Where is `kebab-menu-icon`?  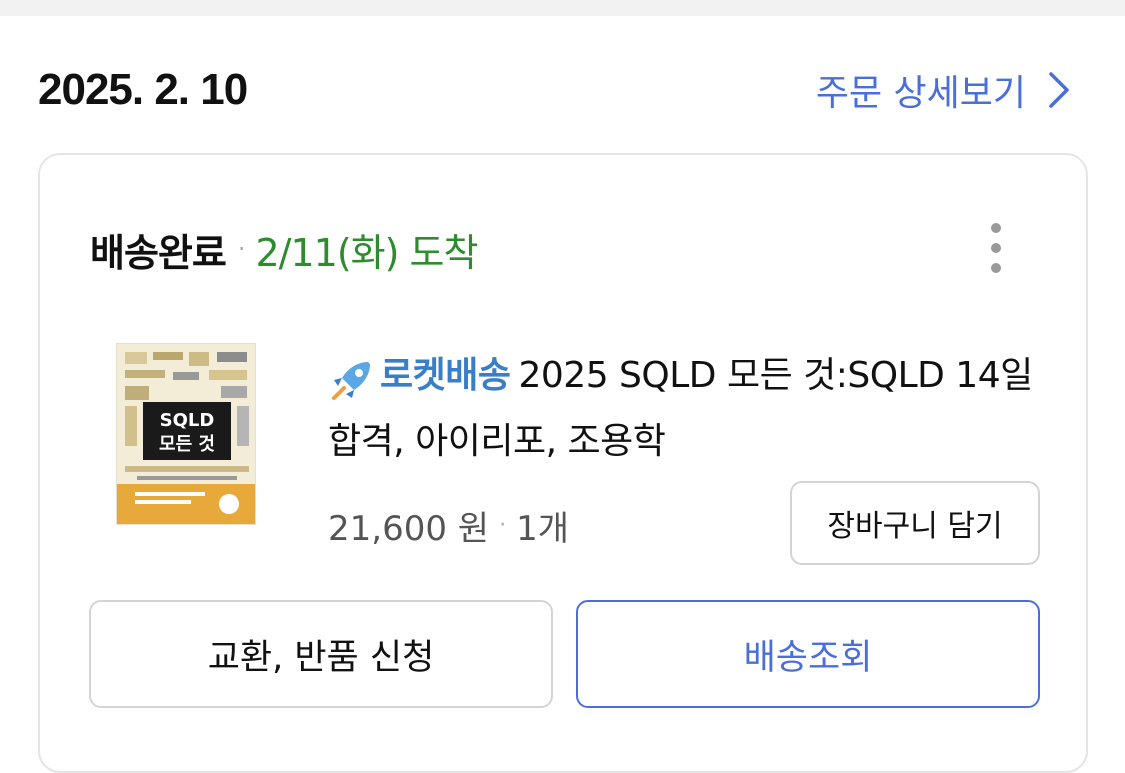
kebab-menu-icon is located at coordinates (996, 248).